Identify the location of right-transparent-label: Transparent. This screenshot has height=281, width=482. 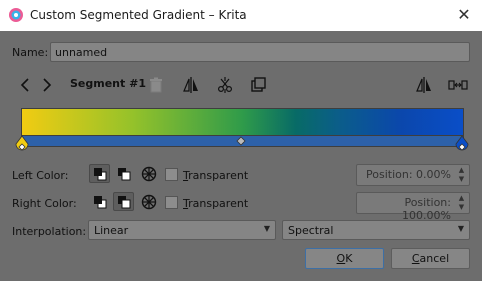
(216, 203).